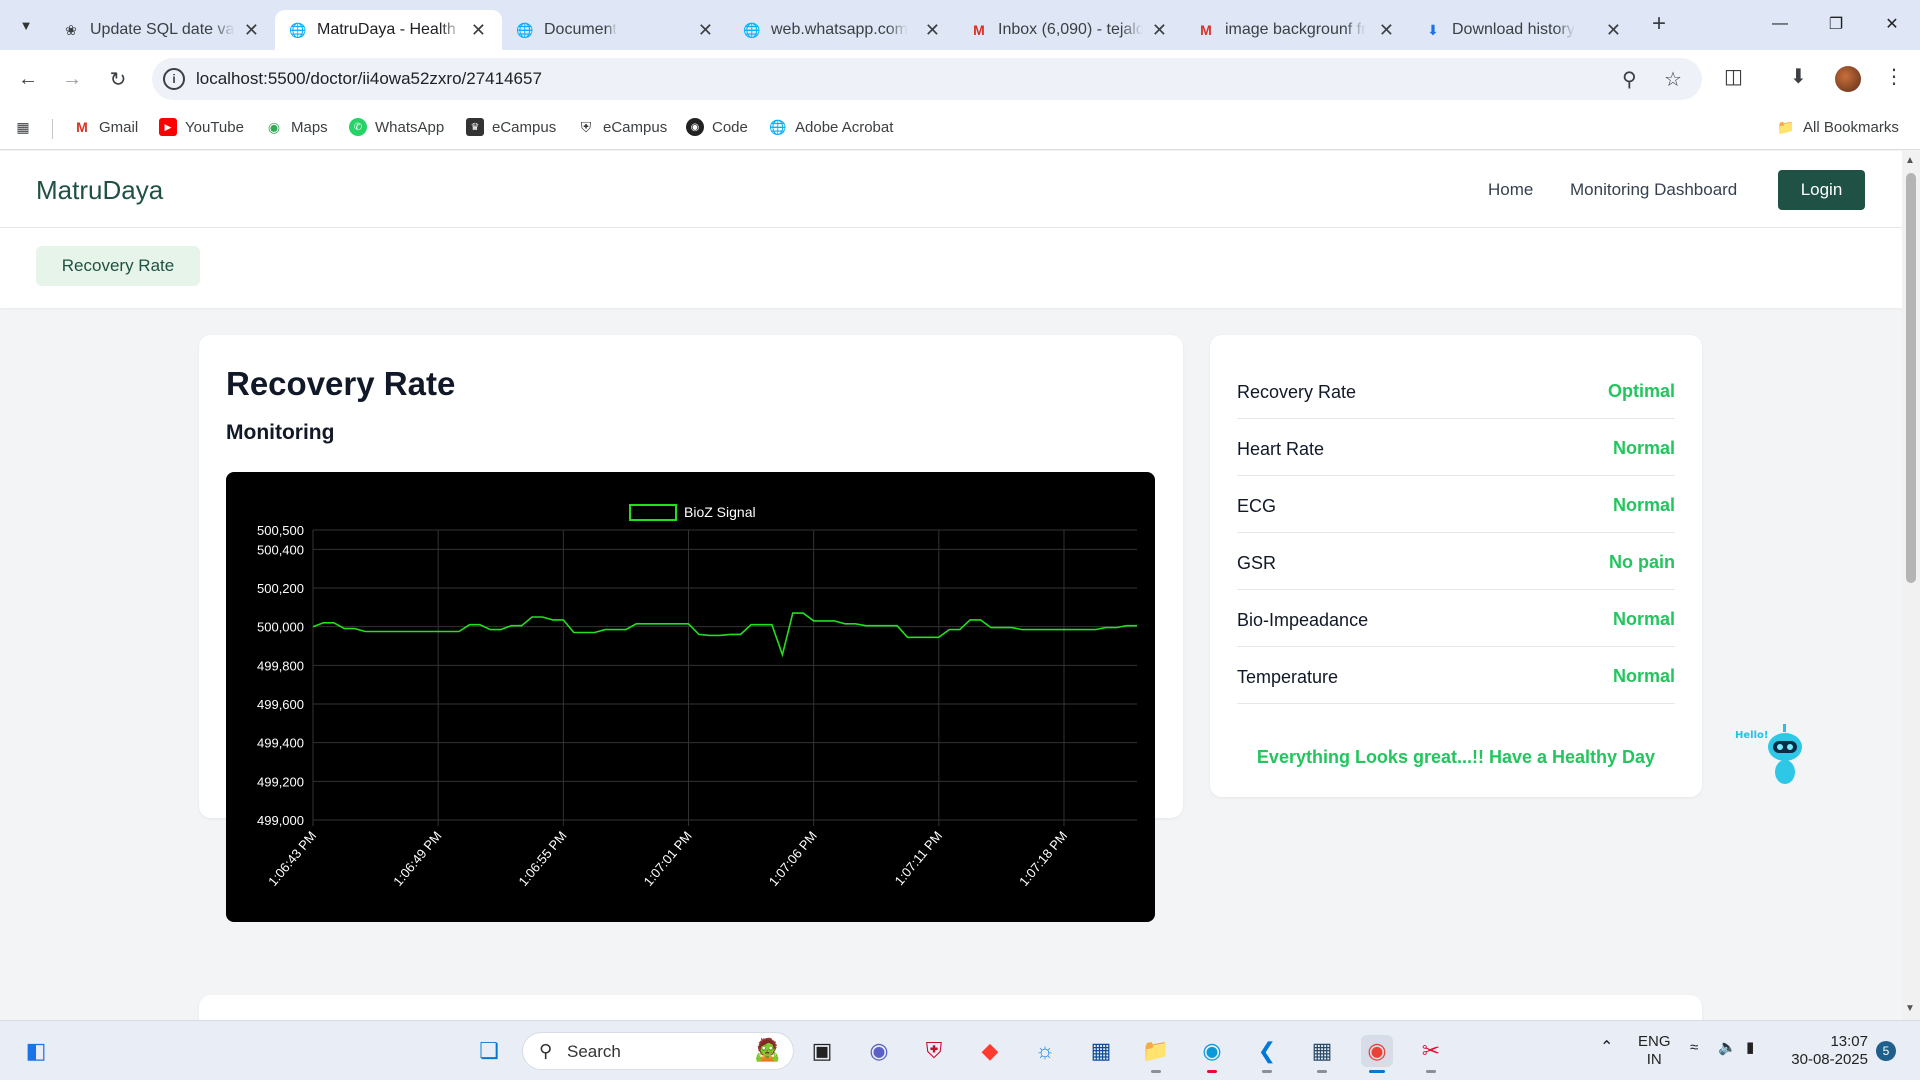  What do you see at coordinates (1297, 392) in the screenshot?
I see `status-label: Recovery Rate` at bounding box center [1297, 392].